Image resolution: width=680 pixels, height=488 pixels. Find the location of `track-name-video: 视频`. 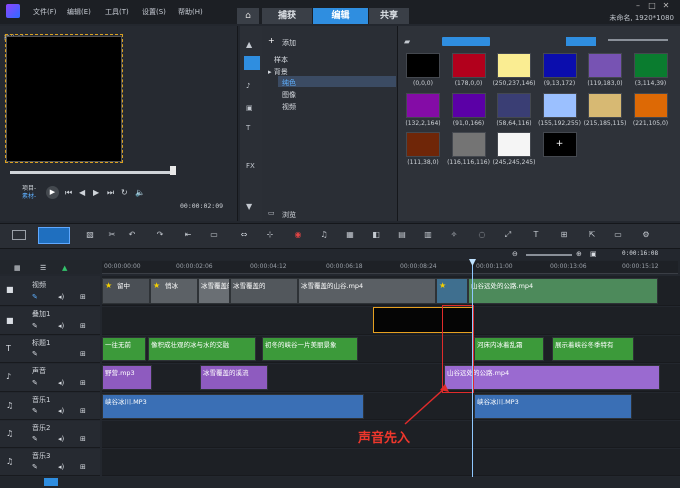

track-name-video: 视频 is located at coordinates (39, 285).